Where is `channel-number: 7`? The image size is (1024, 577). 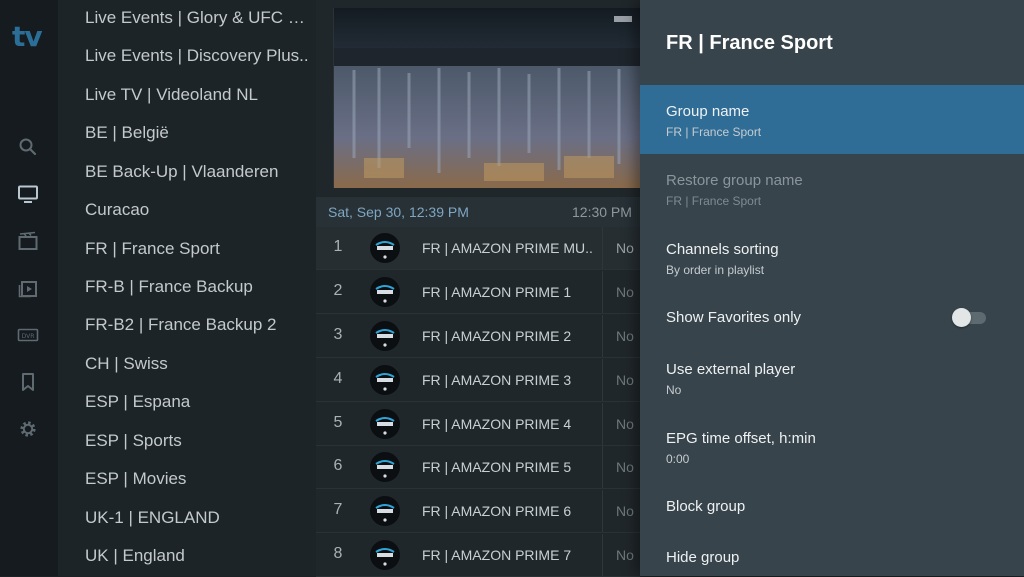
channel-number: 7 is located at coordinates (338, 509).